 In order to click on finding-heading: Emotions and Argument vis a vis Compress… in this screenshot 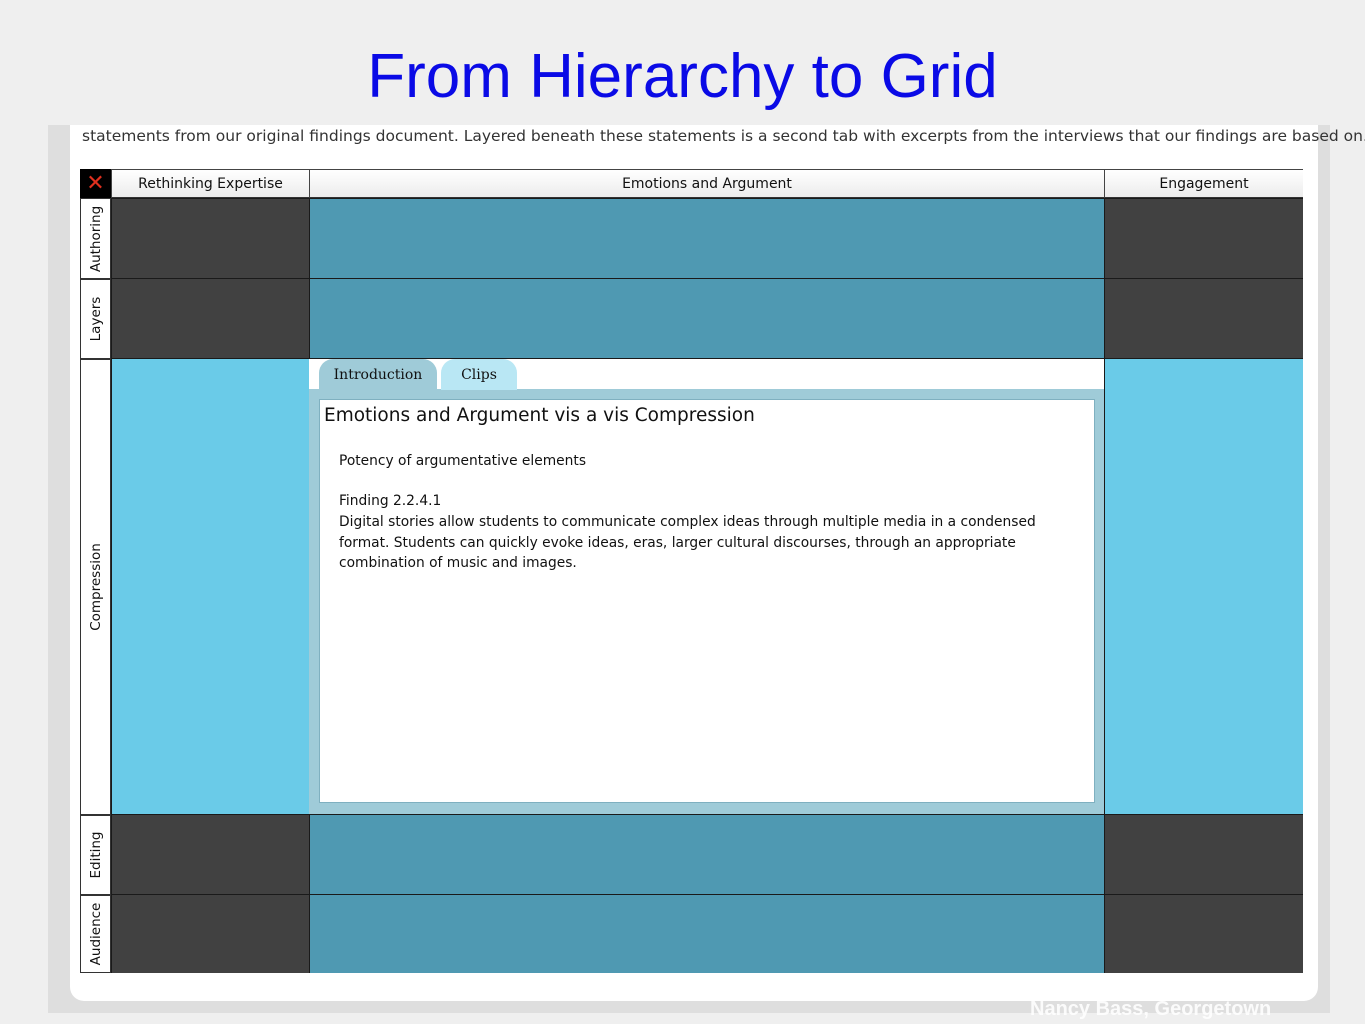, I will do `click(539, 415)`.